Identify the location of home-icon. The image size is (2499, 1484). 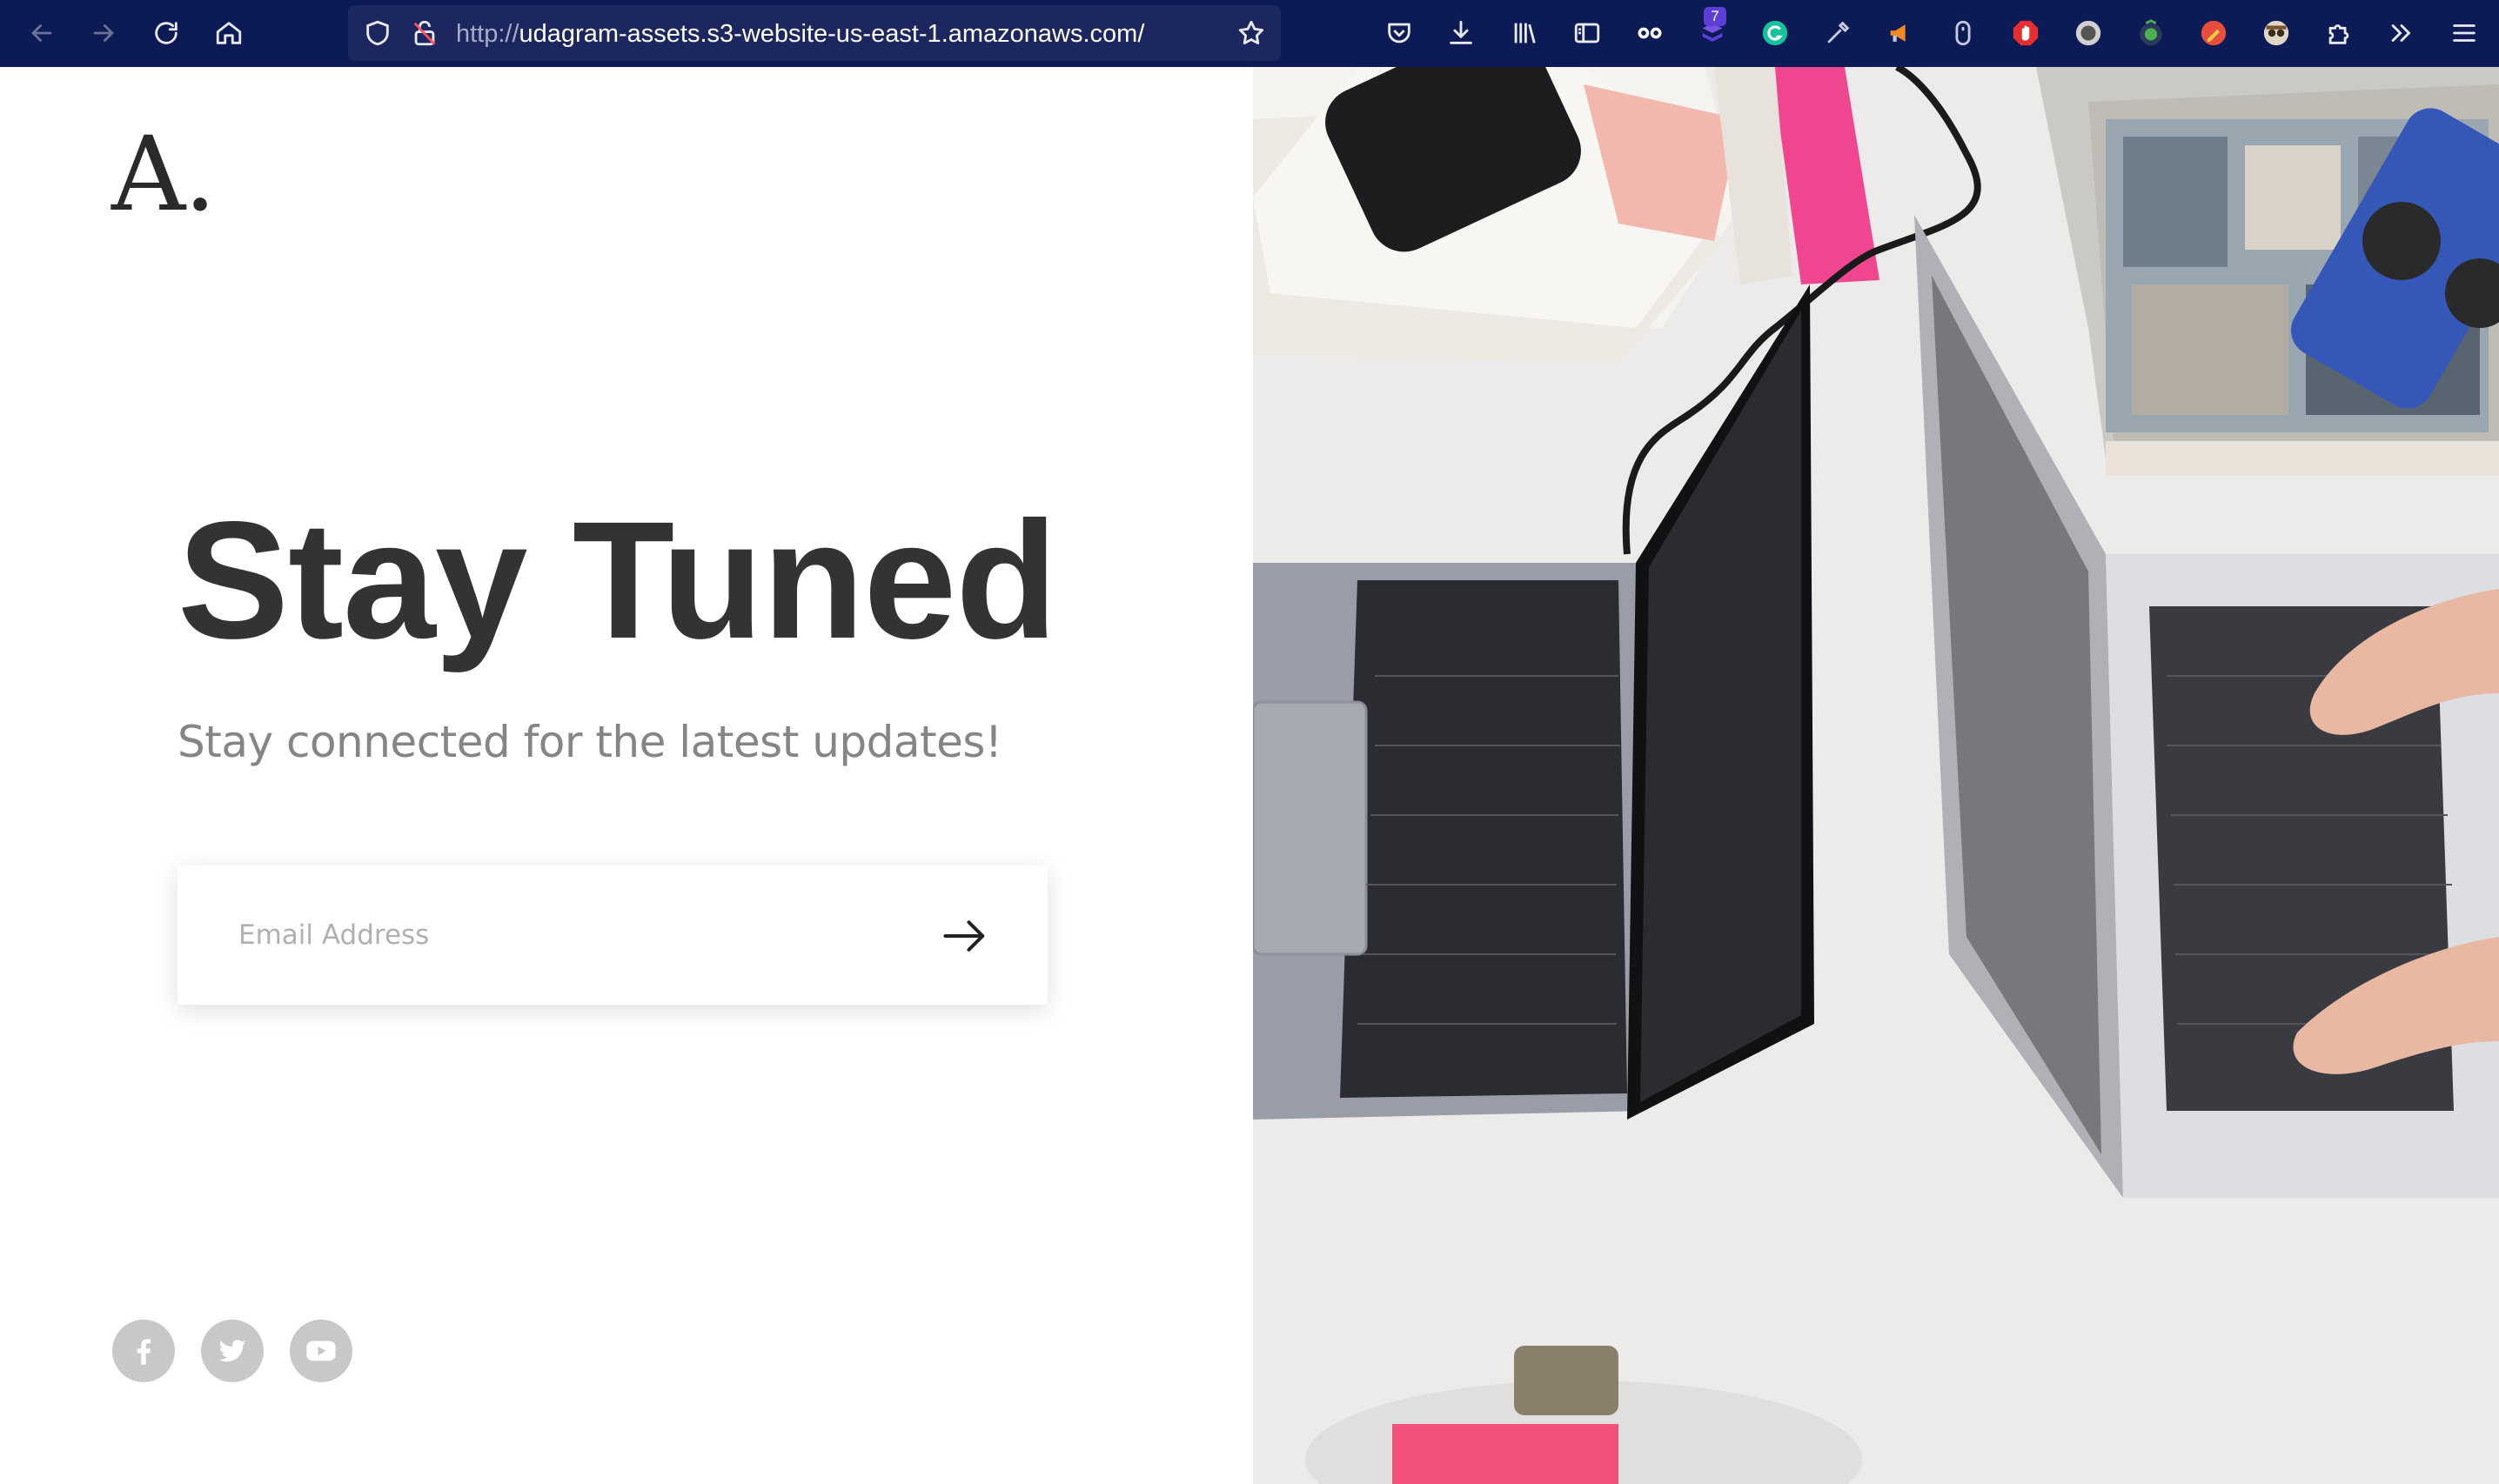
(229, 33).